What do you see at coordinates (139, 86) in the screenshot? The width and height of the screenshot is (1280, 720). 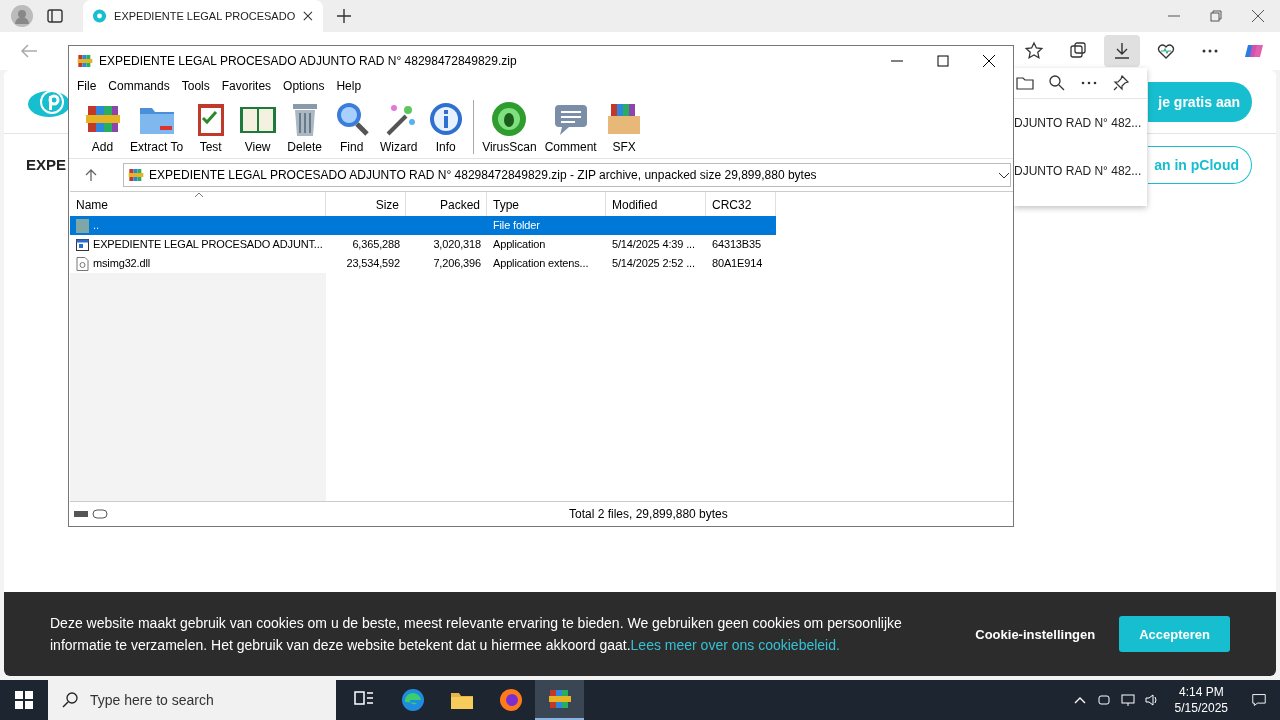 I see `menu-item: Commands` at bounding box center [139, 86].